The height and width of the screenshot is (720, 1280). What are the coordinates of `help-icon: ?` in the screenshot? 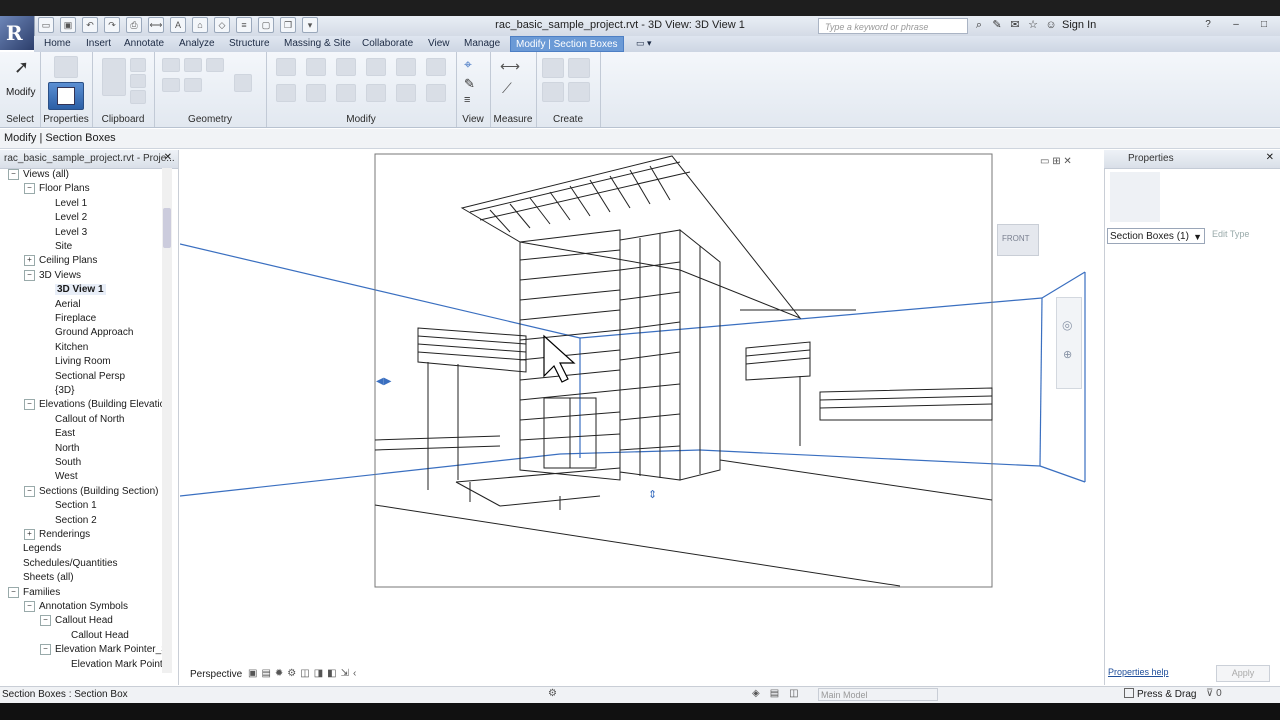 It's located at (1208, 25).